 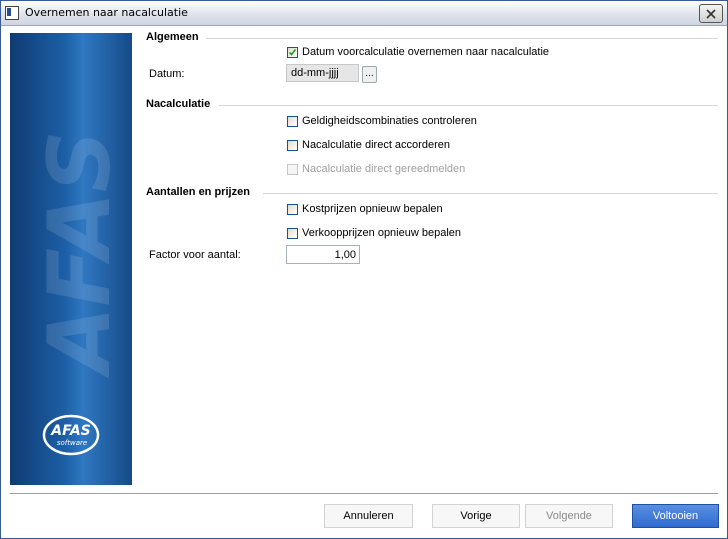 What do you see at coordinates (389, 121) in the screenshot?
I see `check-validity-label: Geldigheidscombinaties controleren` at bounding box center [389, 121].